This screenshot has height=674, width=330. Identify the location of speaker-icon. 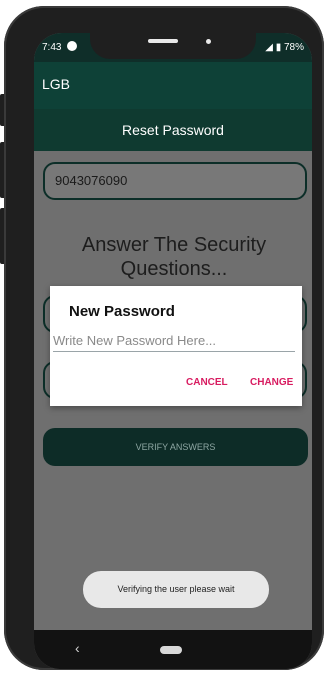
(163, 41).